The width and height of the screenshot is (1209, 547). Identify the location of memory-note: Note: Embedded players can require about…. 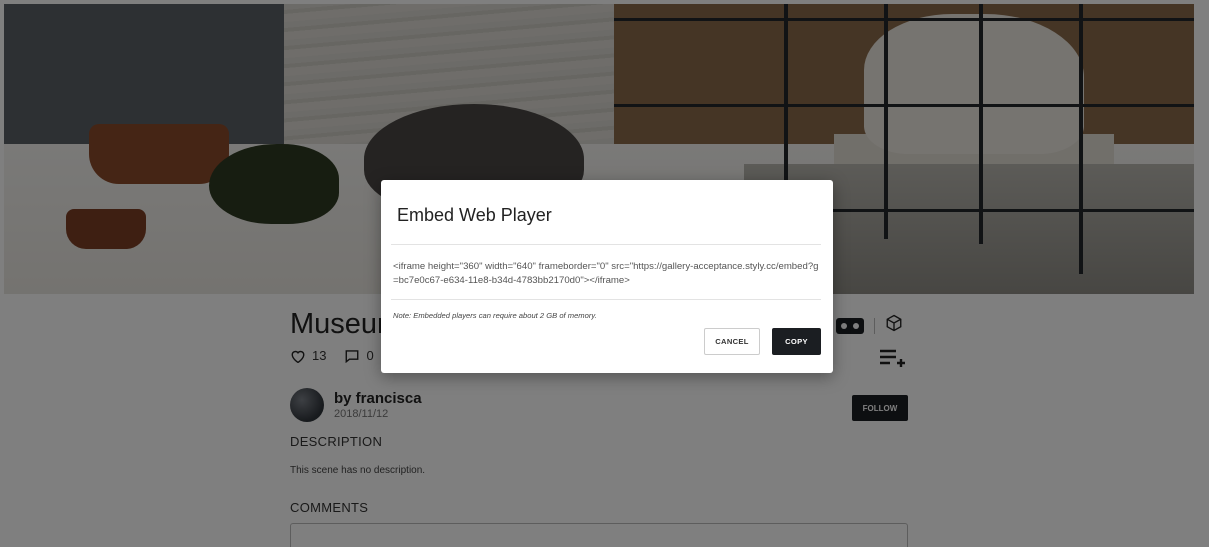
(495, 315).